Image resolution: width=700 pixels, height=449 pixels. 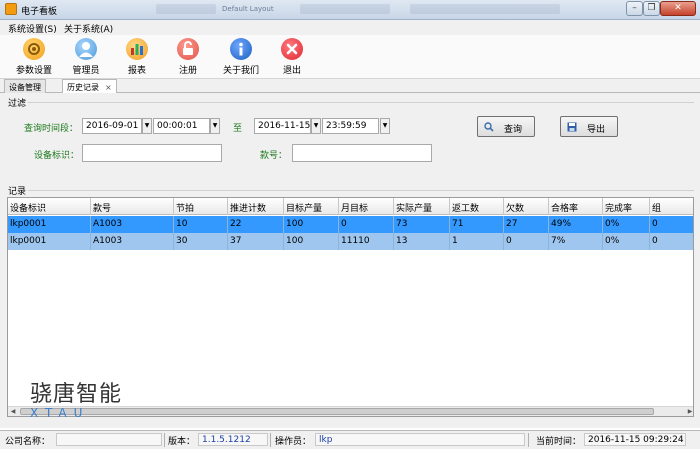 I want to click on end-time-field: 23:59:59, so click(x=350, y=126).